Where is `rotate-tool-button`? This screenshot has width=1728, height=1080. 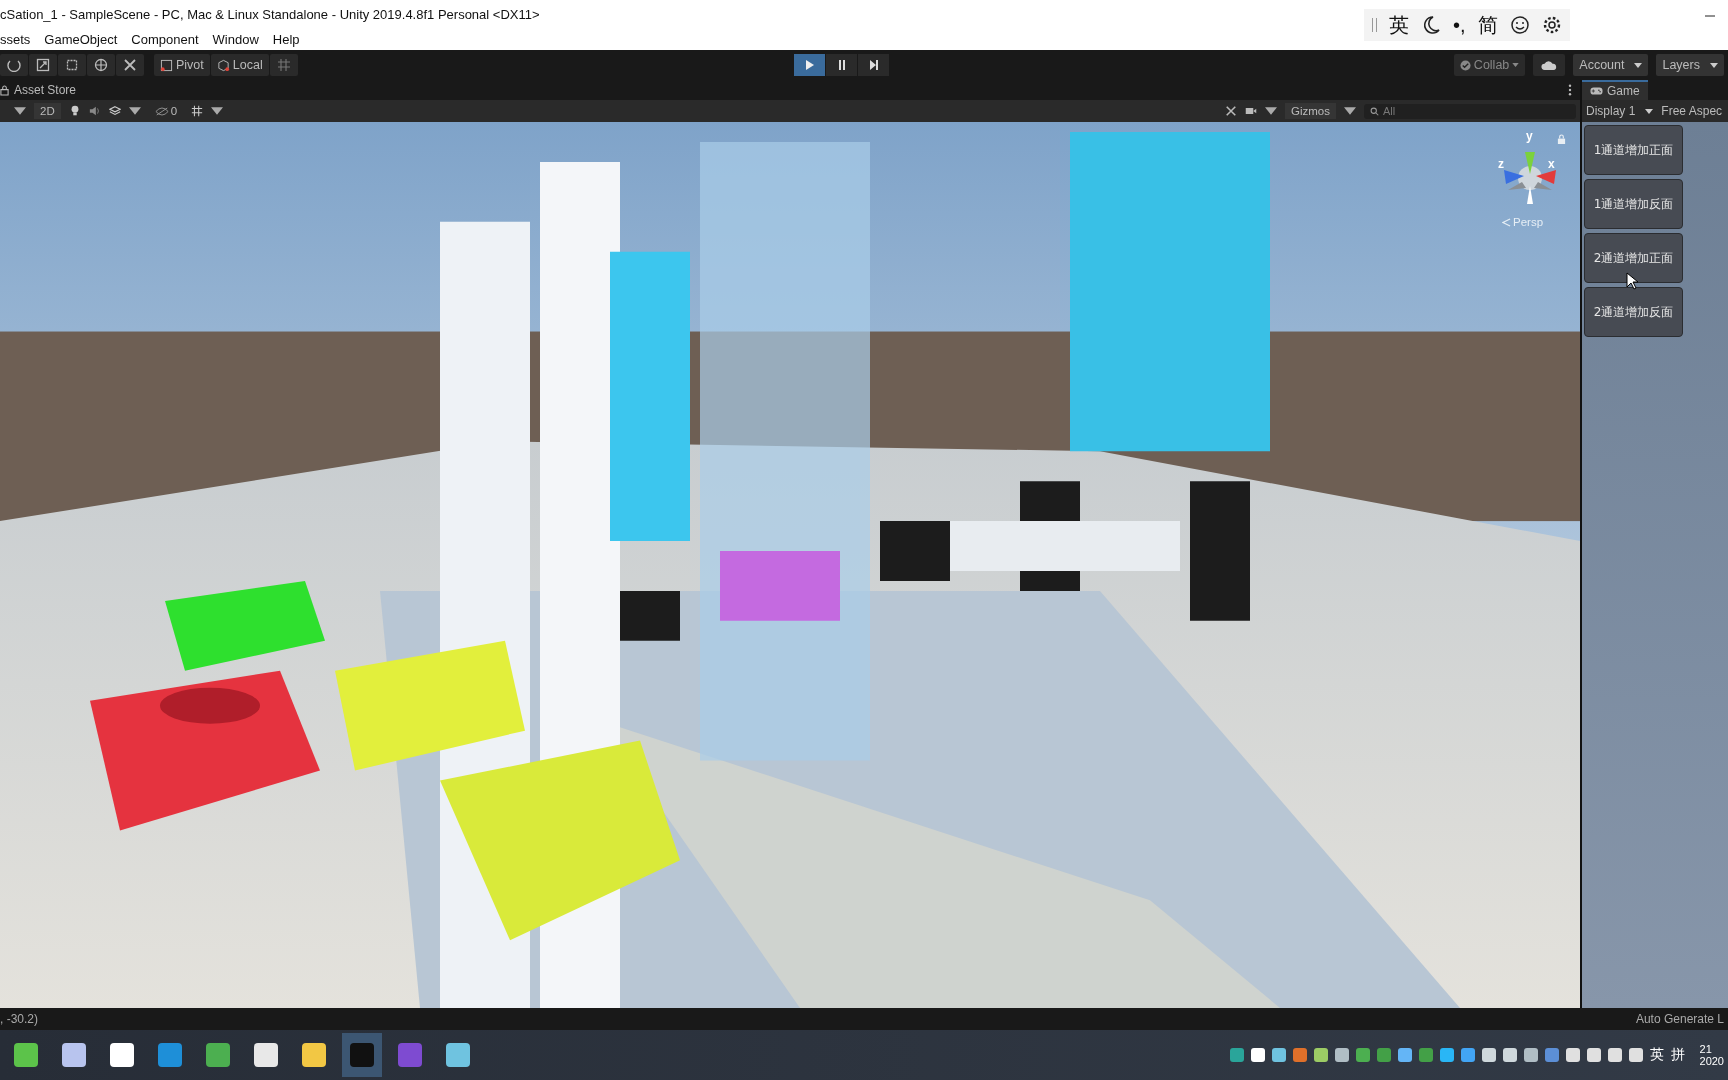 rotate-tool-button is located at coordinates (14, 65).